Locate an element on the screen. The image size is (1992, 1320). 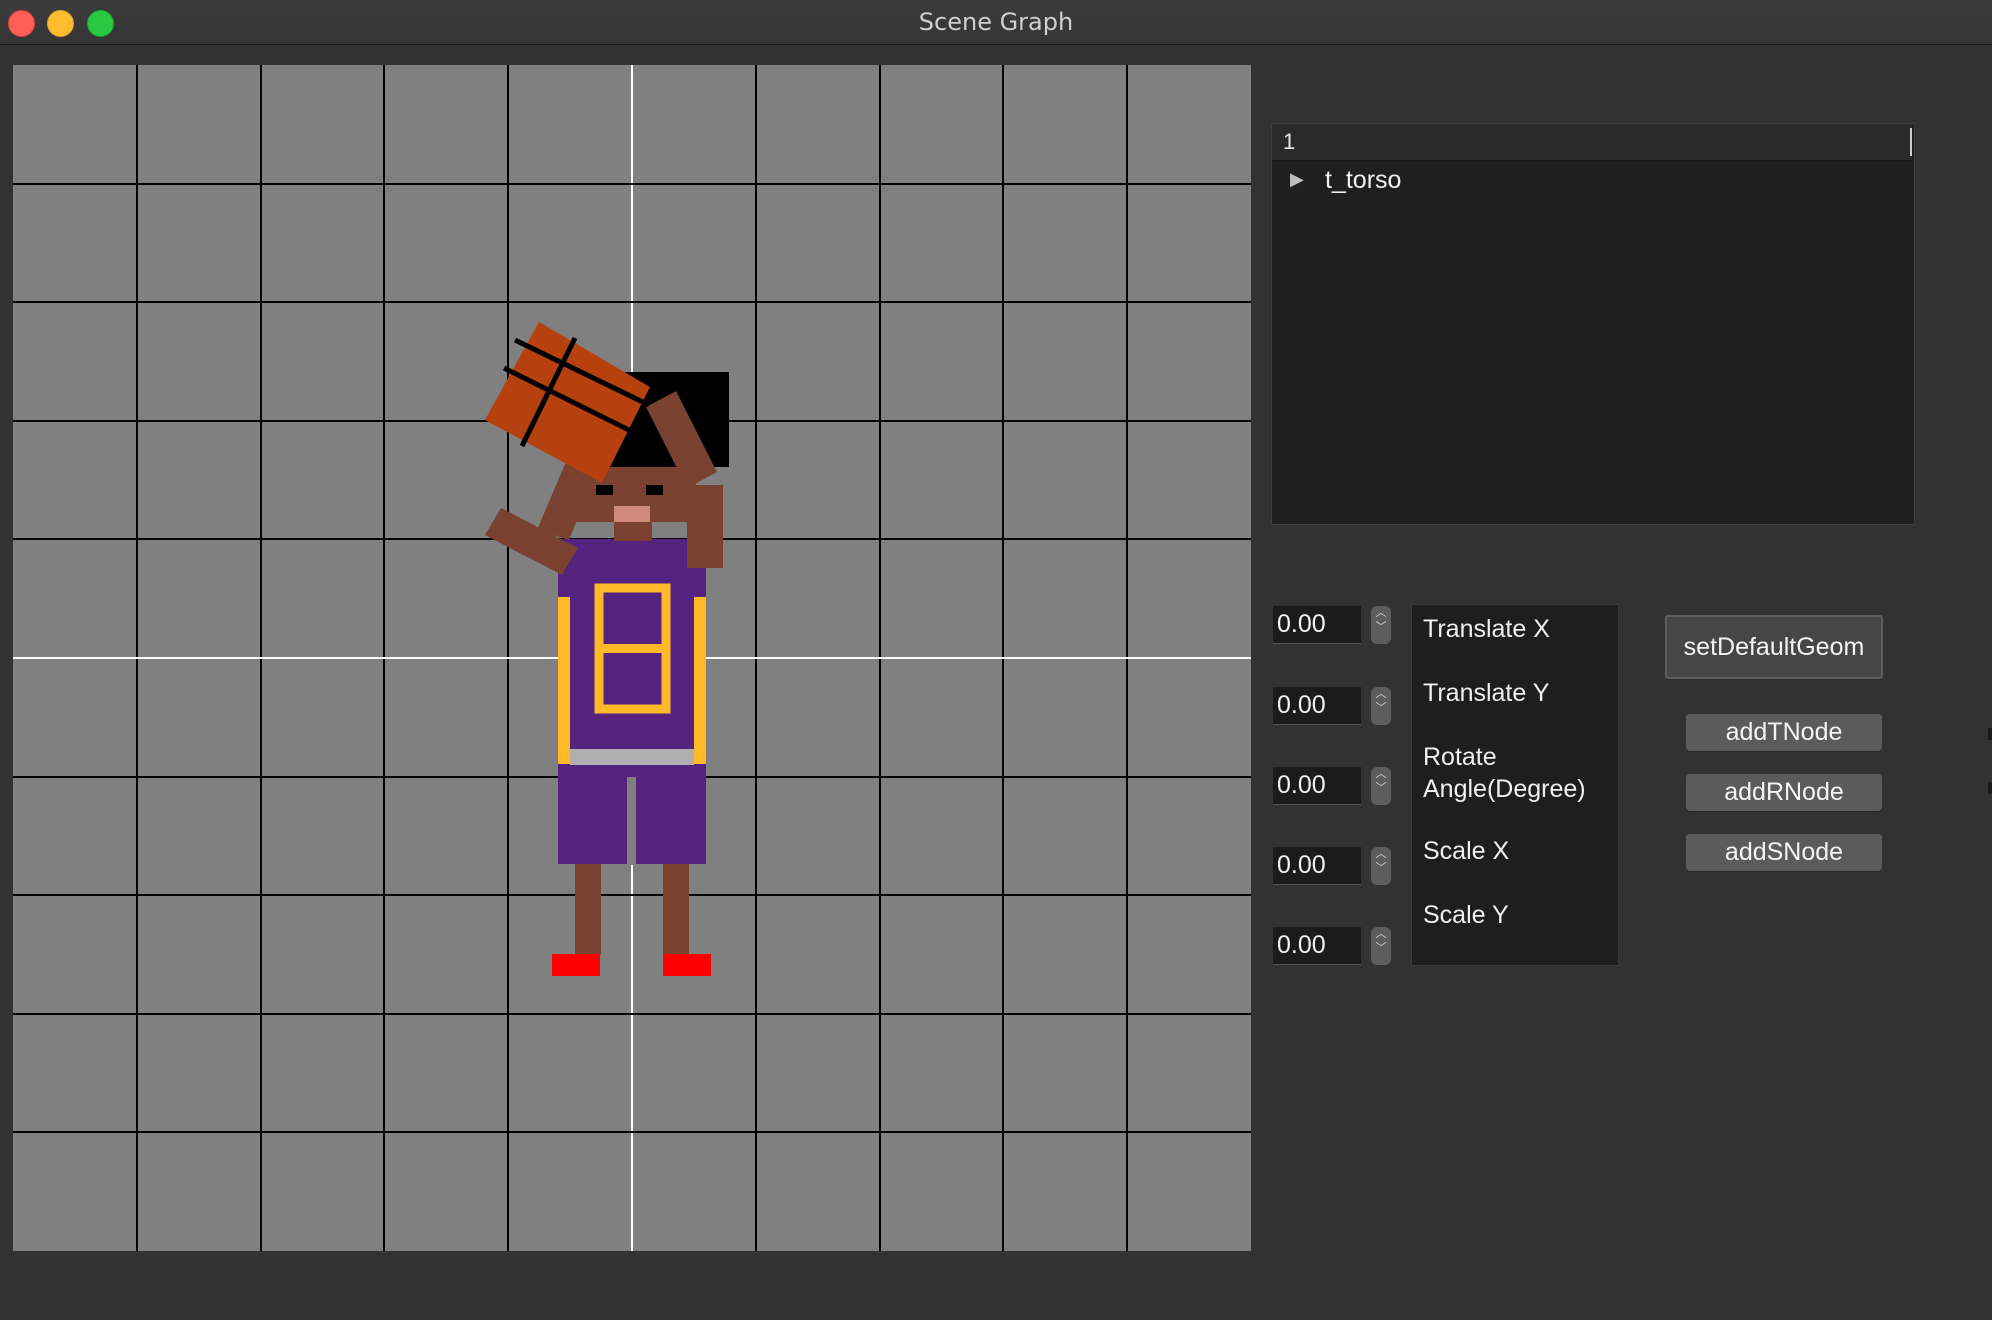
rotate-angle-spinbox: ︿ ﹀ is located at coordinates (1333, 786).